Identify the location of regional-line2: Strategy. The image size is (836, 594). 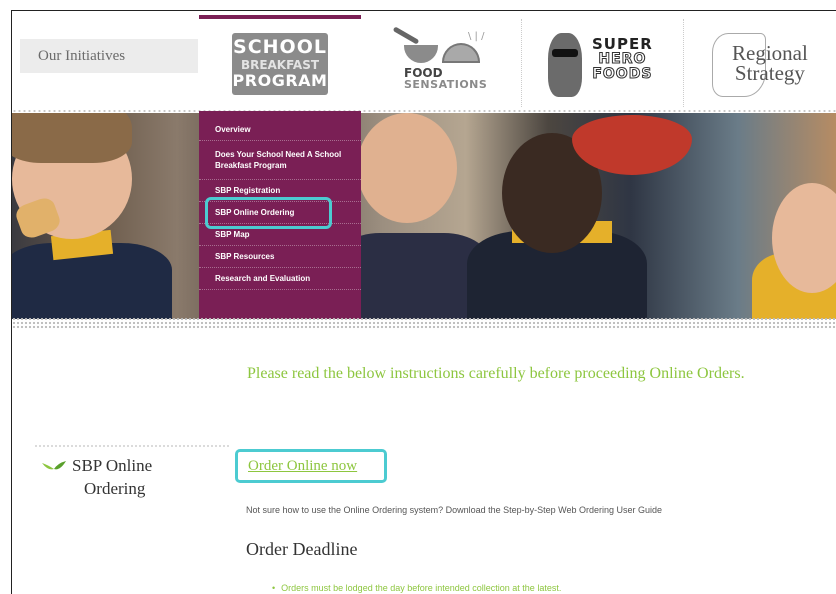
(769, 73).